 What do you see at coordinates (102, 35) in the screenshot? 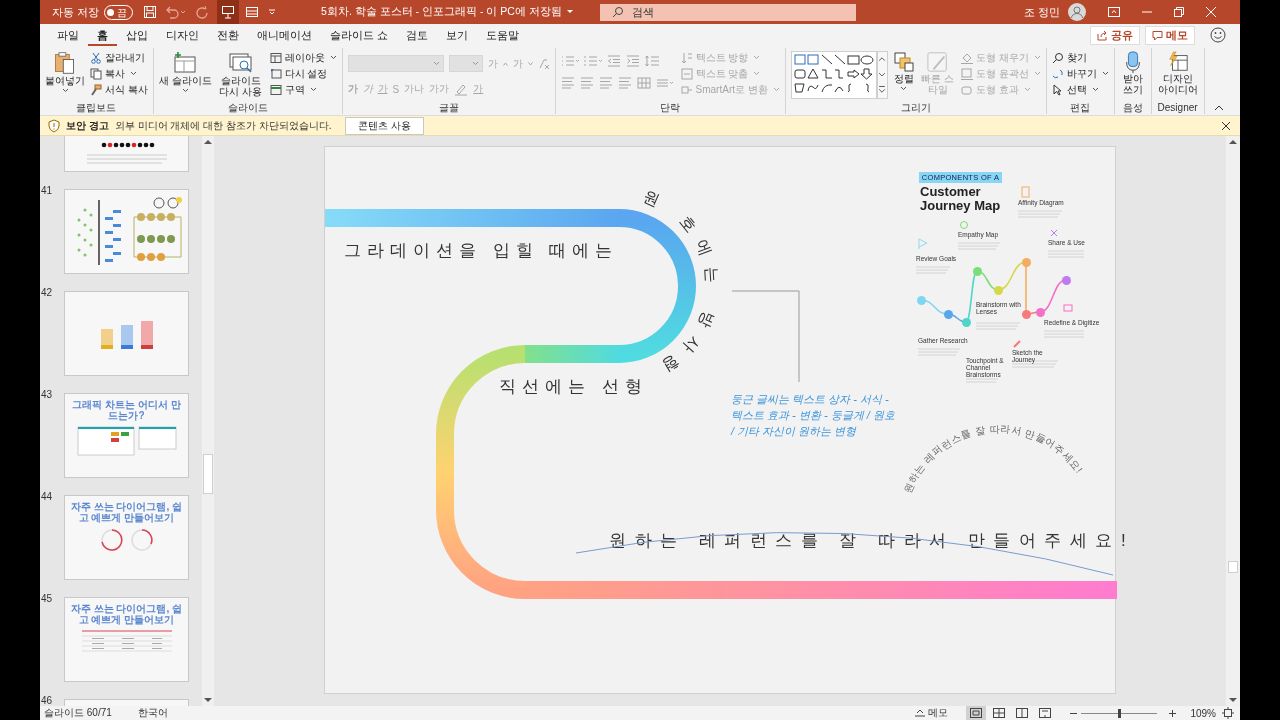
I see `ribbon-tab: 홈` at bounding box center [102, 35].